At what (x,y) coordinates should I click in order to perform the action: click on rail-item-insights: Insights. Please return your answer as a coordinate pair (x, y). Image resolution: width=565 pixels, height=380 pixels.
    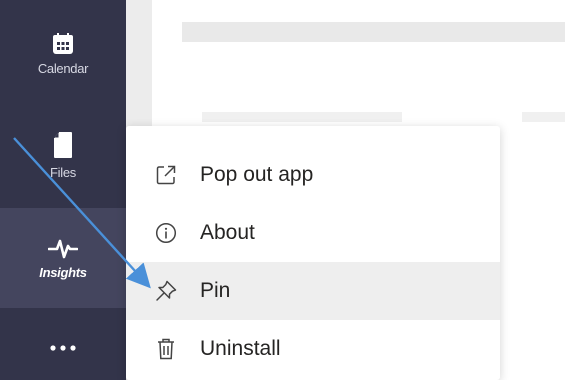
    Looking at the image, I should click on (63, 258).